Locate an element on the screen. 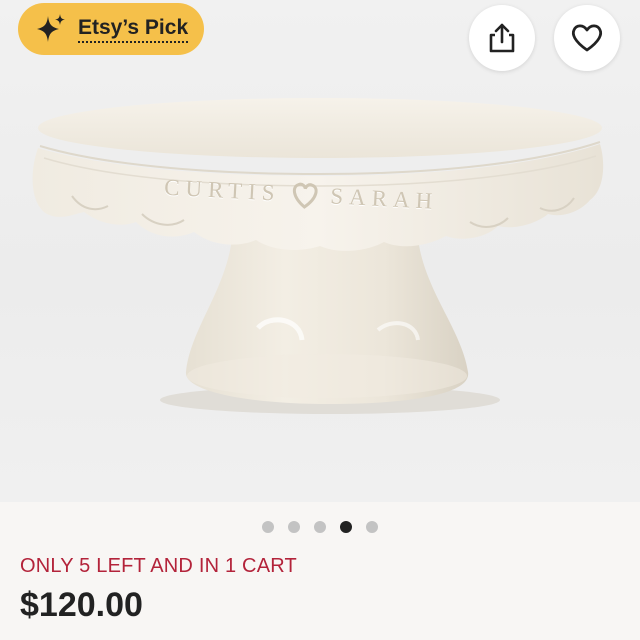 Image resolution: width=640 pixels, height=640 pixels. engraving-left-text: CURTIS is located at coordinates (222, 190).